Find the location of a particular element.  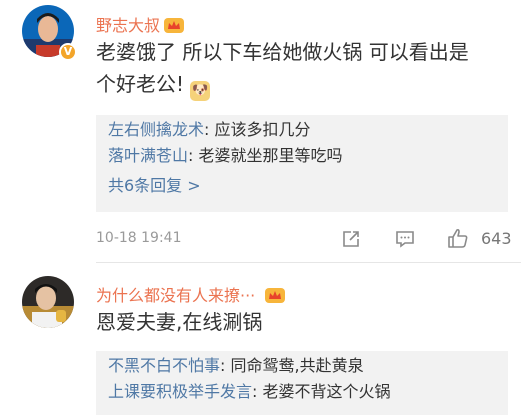

comment-text-line: 个好老公! 🐶 is located at coordinates (282, 84).